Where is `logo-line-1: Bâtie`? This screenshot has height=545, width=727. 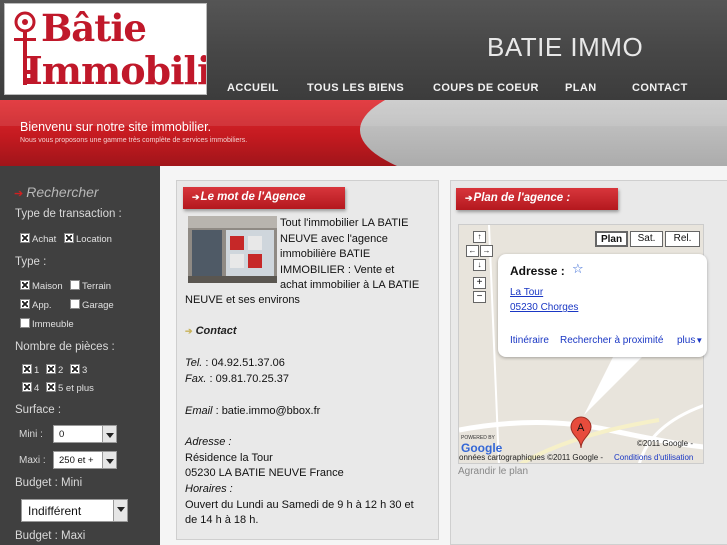
logo-line-1: Bâtie is located at coordinates (94, 28).